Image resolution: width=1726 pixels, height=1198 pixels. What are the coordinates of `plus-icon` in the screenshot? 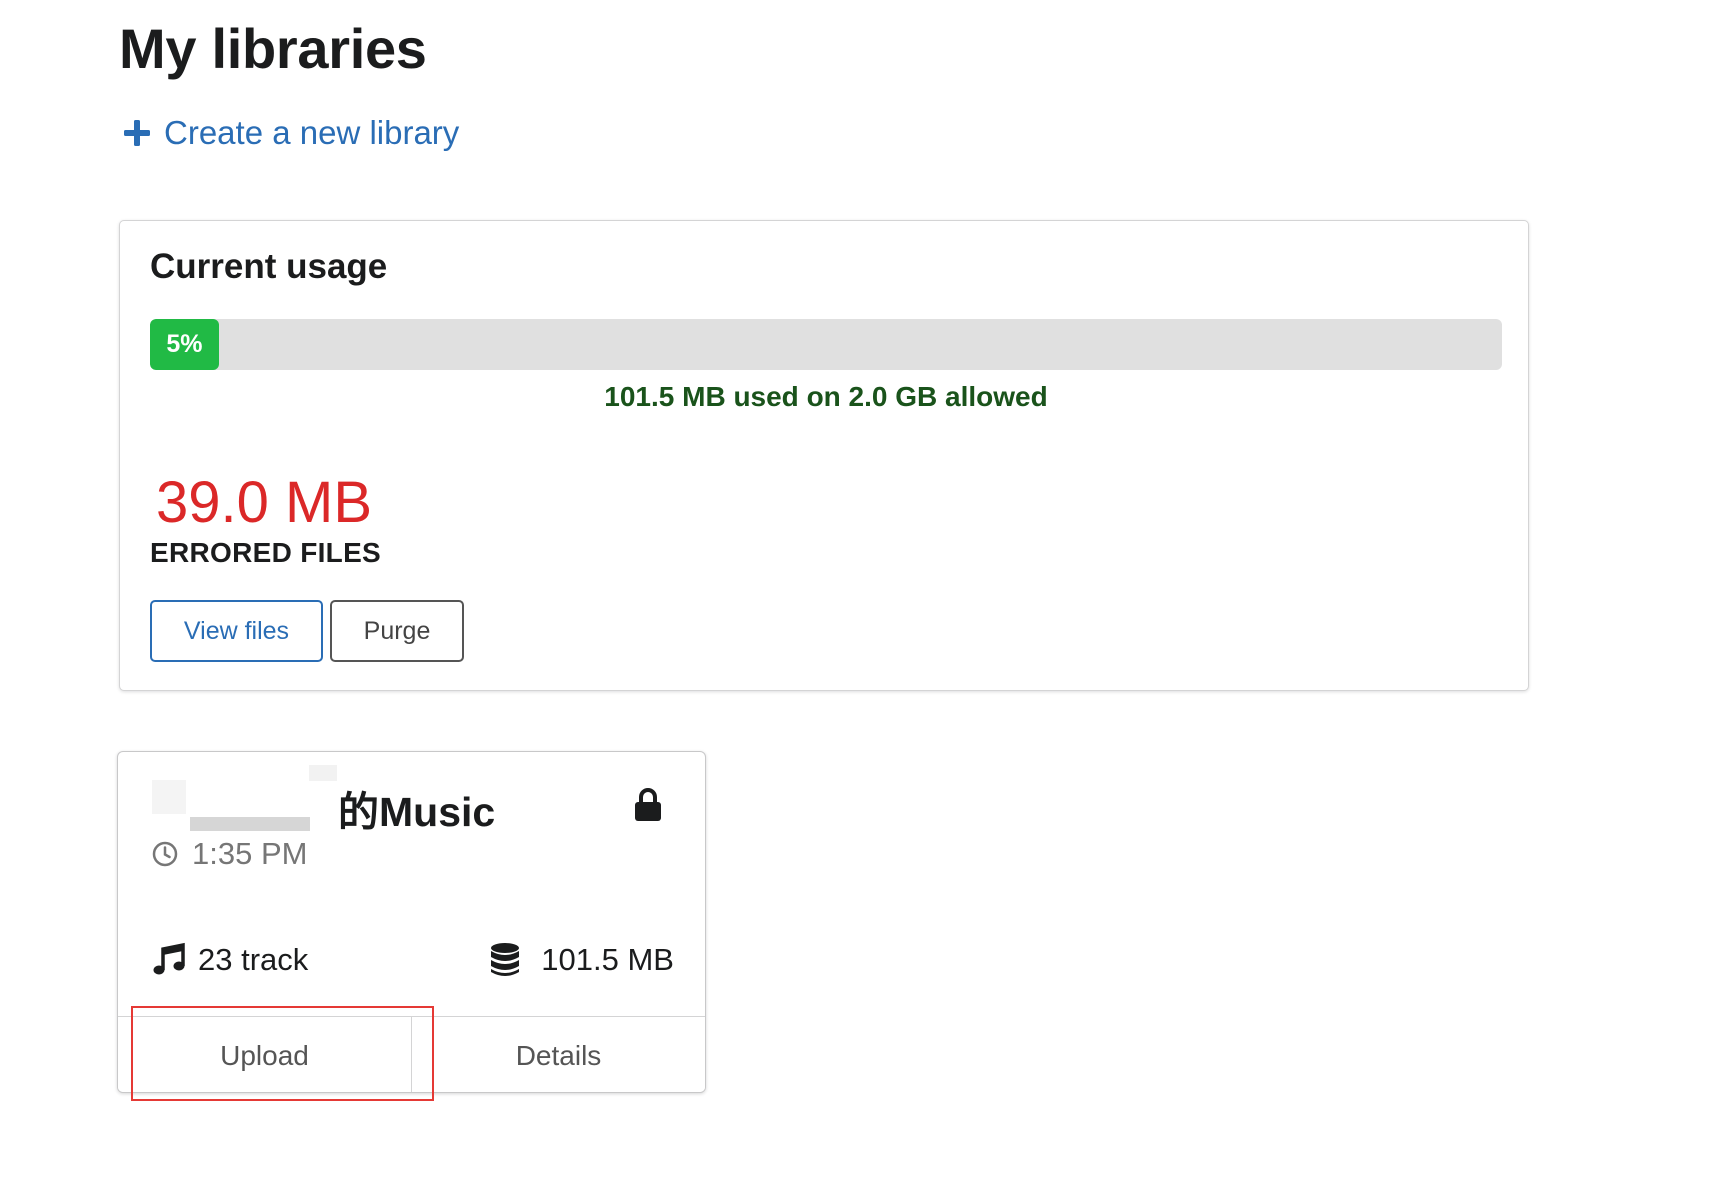 It's located at (137, 133).